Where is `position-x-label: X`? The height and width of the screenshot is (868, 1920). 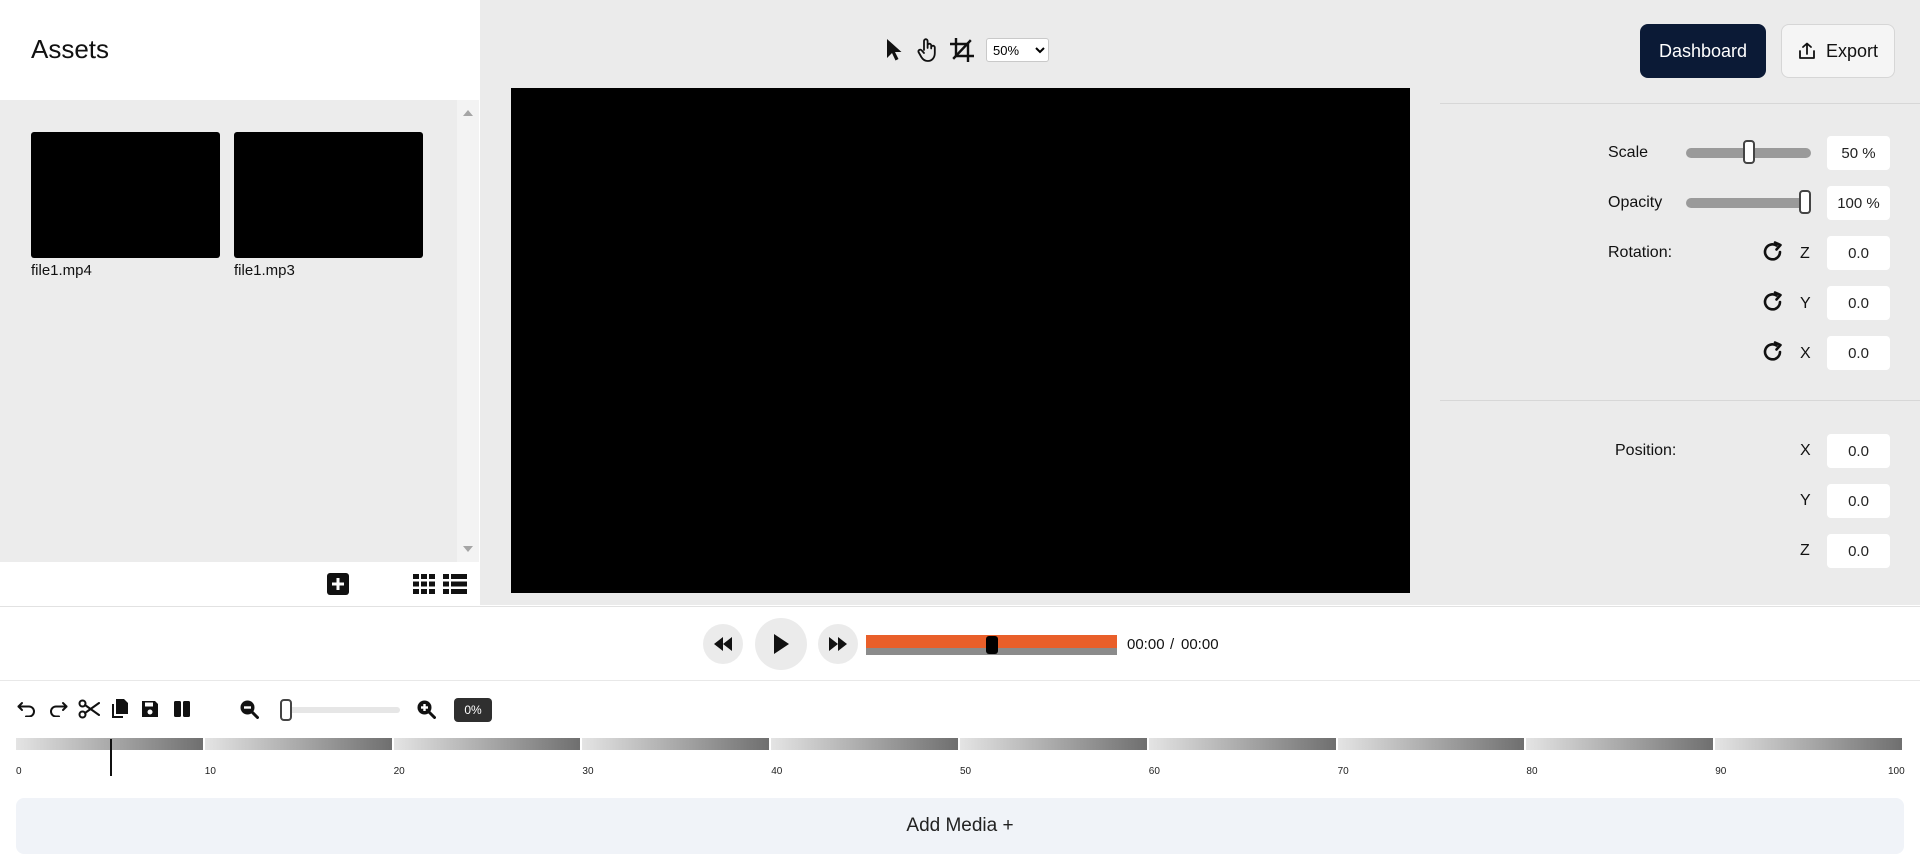
position-x-label: X is located at coordinates (1805, 450).